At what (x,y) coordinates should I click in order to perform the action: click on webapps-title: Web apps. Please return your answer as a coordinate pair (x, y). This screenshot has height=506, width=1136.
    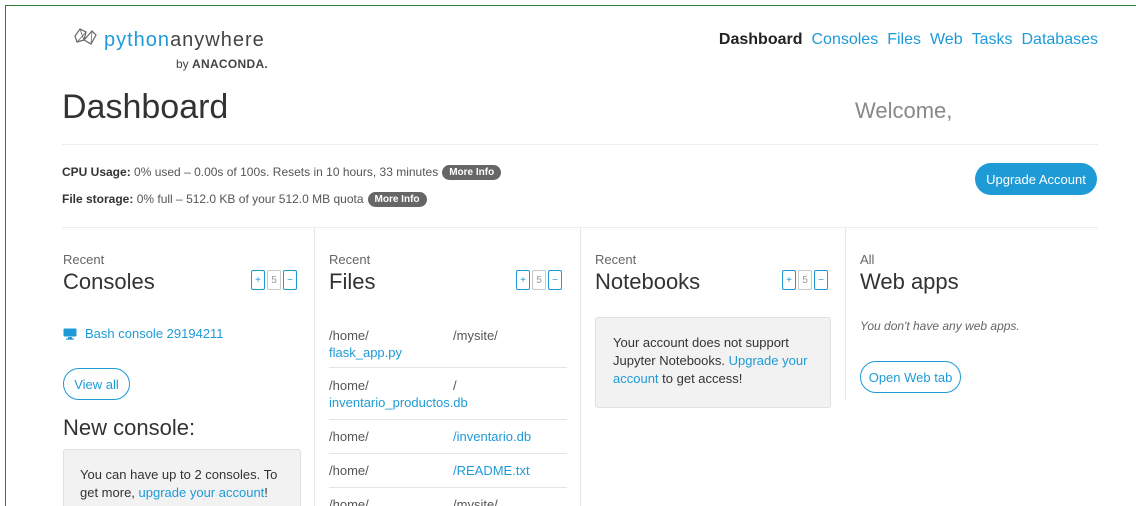
    Looking at the image, I should click on (909, 281).